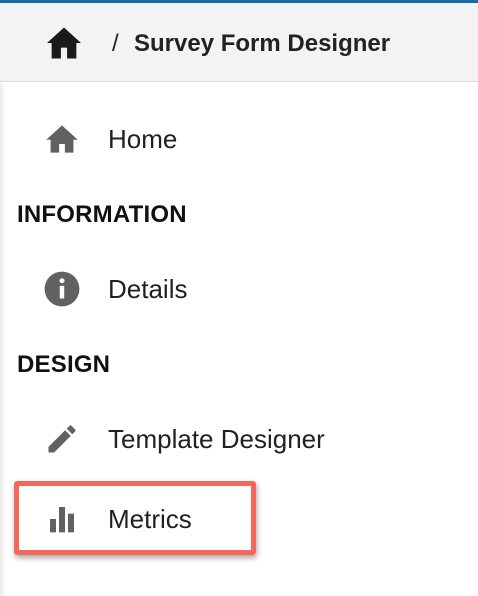 The width and height of the screenshot is (478, 596). I want to click on sidebar-item-template-designer: Template Designer, so click(239, 439).